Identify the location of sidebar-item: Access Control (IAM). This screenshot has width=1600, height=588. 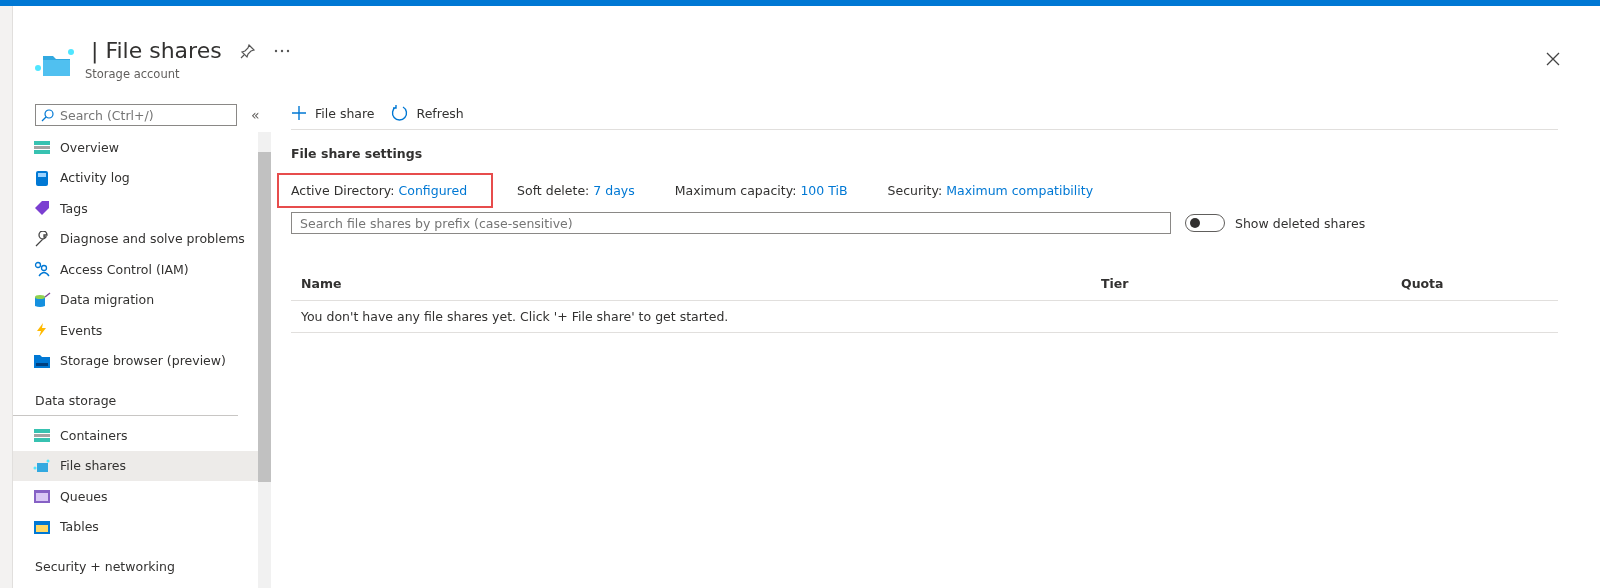
(135, 269).